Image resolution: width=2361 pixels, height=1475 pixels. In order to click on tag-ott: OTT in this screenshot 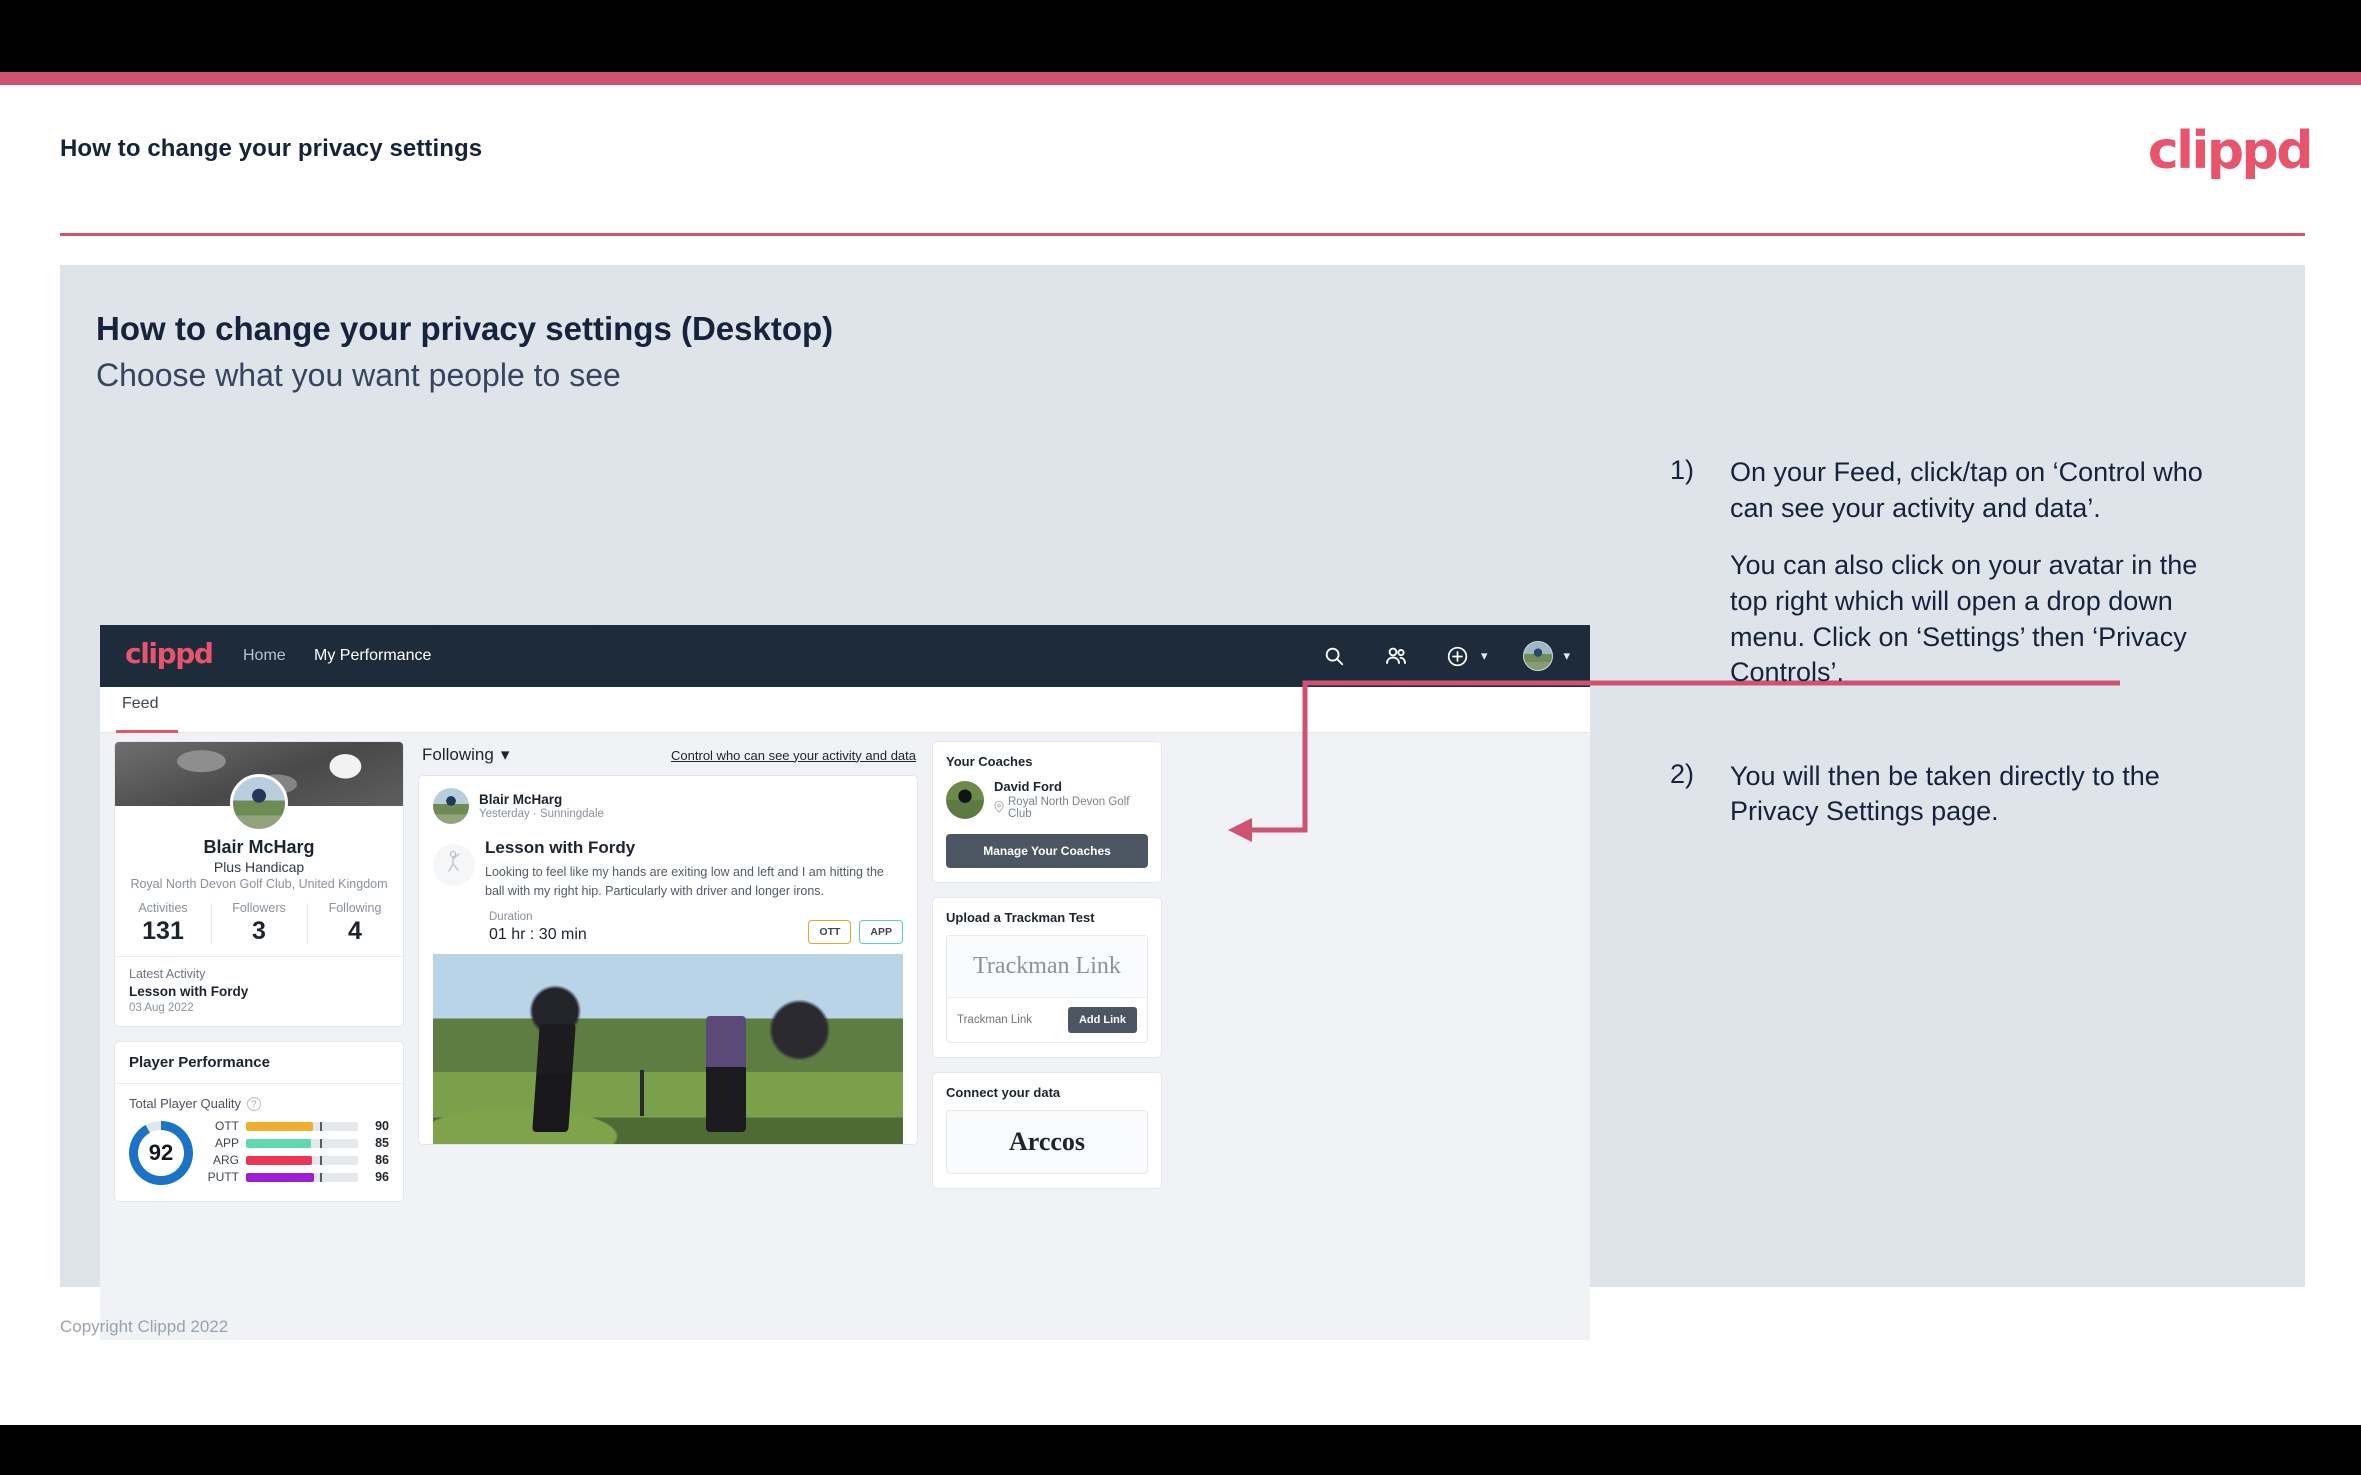, I will do `click(830, 931)`.